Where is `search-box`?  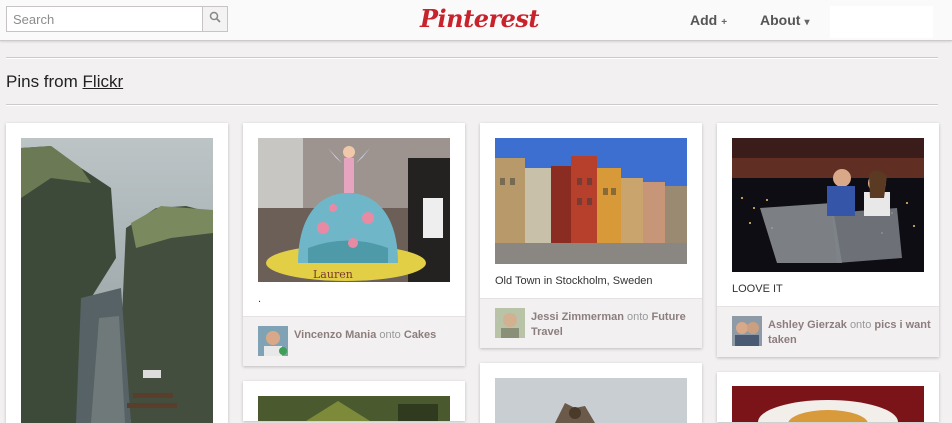
search-box is located at coordinates (117, 19).